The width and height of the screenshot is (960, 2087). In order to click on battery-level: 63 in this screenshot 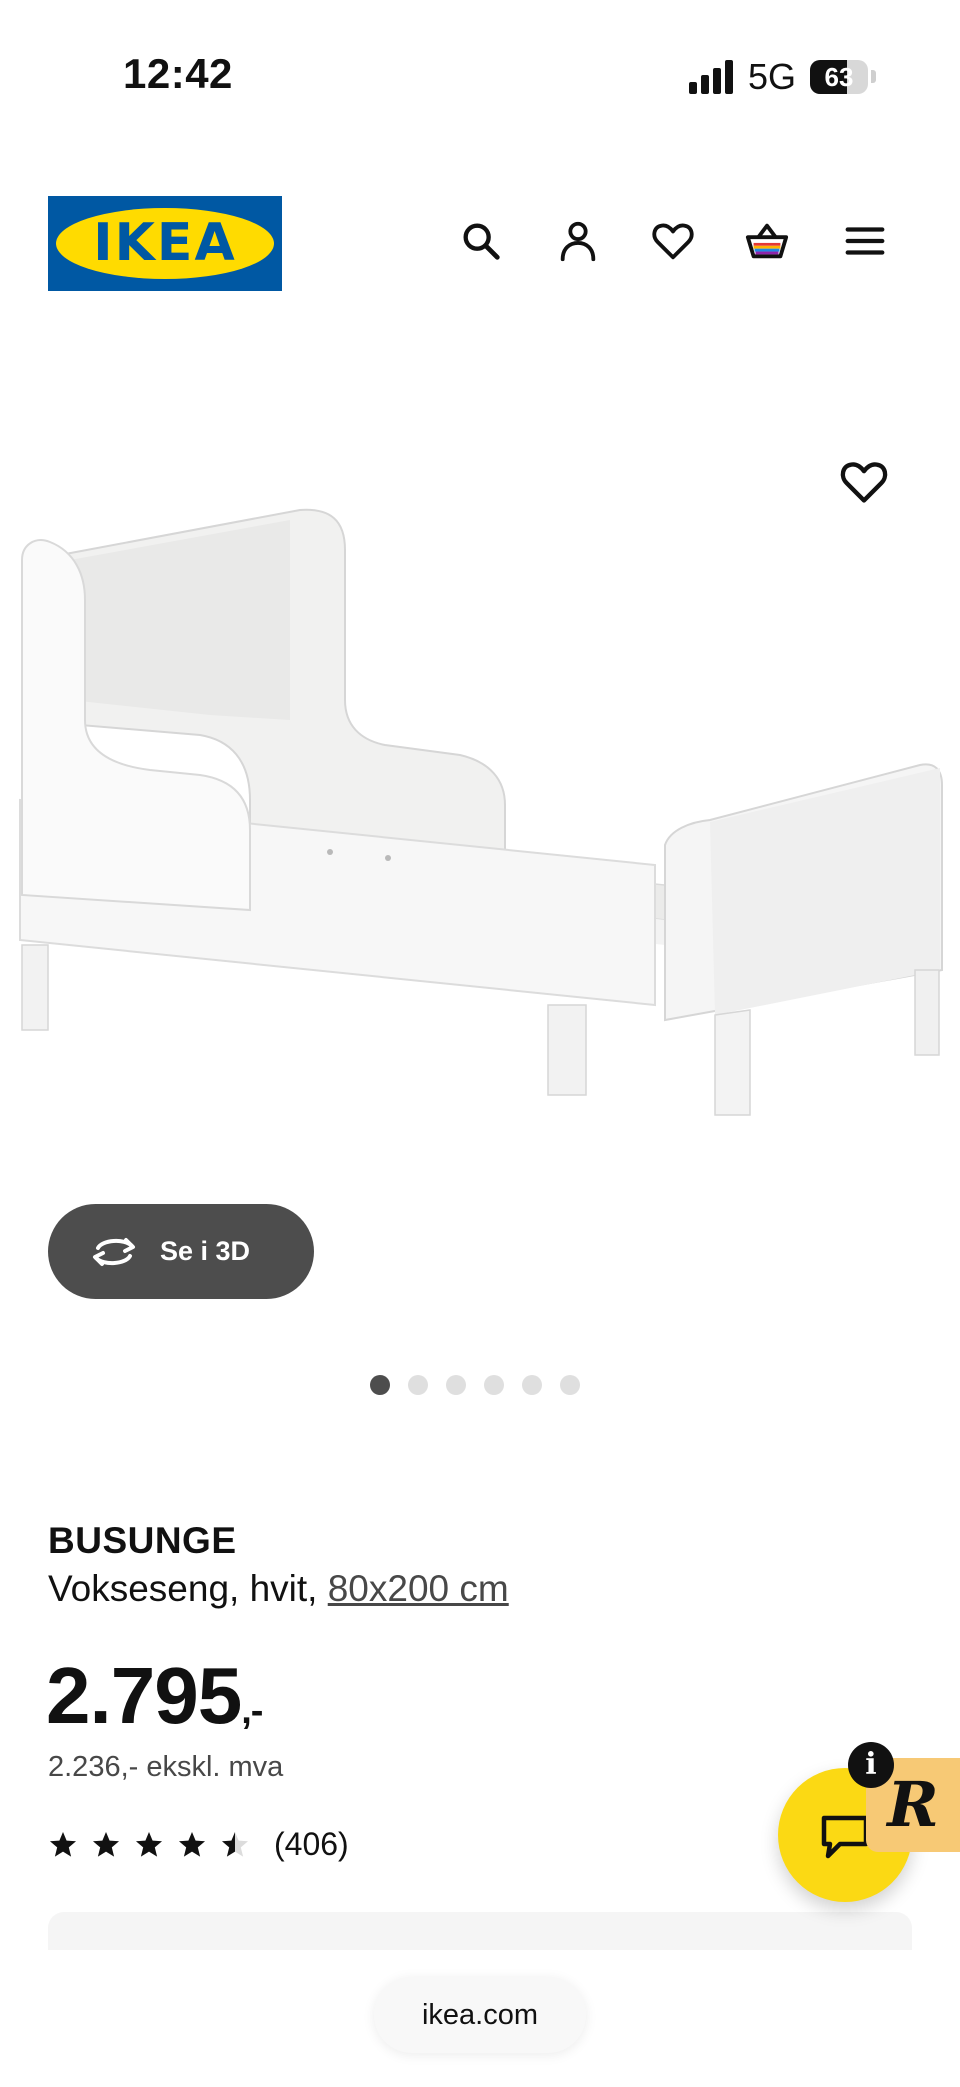, I will do `click(839, 77)`.